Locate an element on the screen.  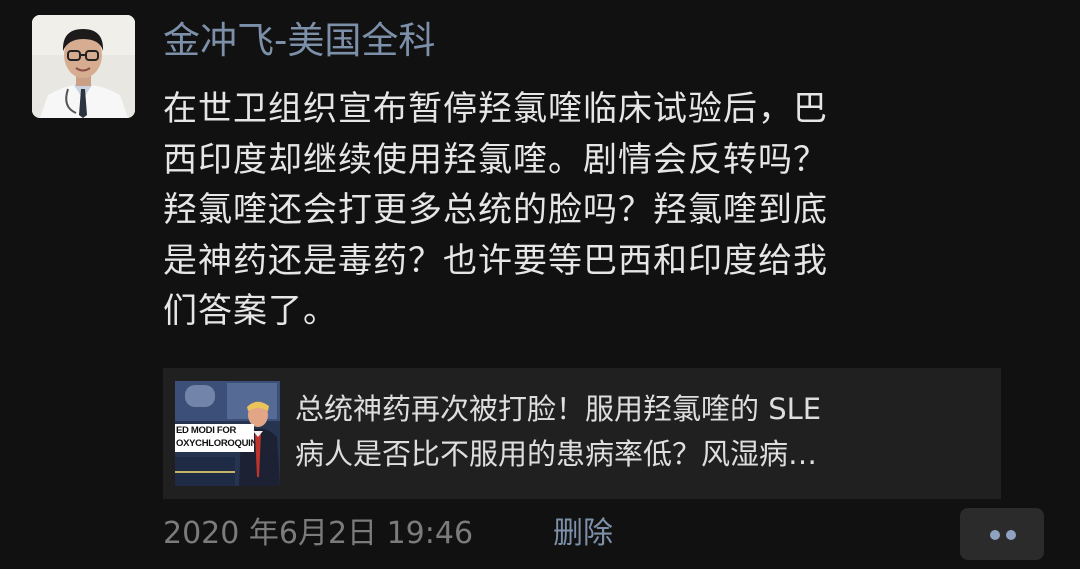
thumbnail-caption-line: ED MODI FOR is located at coordinates (206, 430).